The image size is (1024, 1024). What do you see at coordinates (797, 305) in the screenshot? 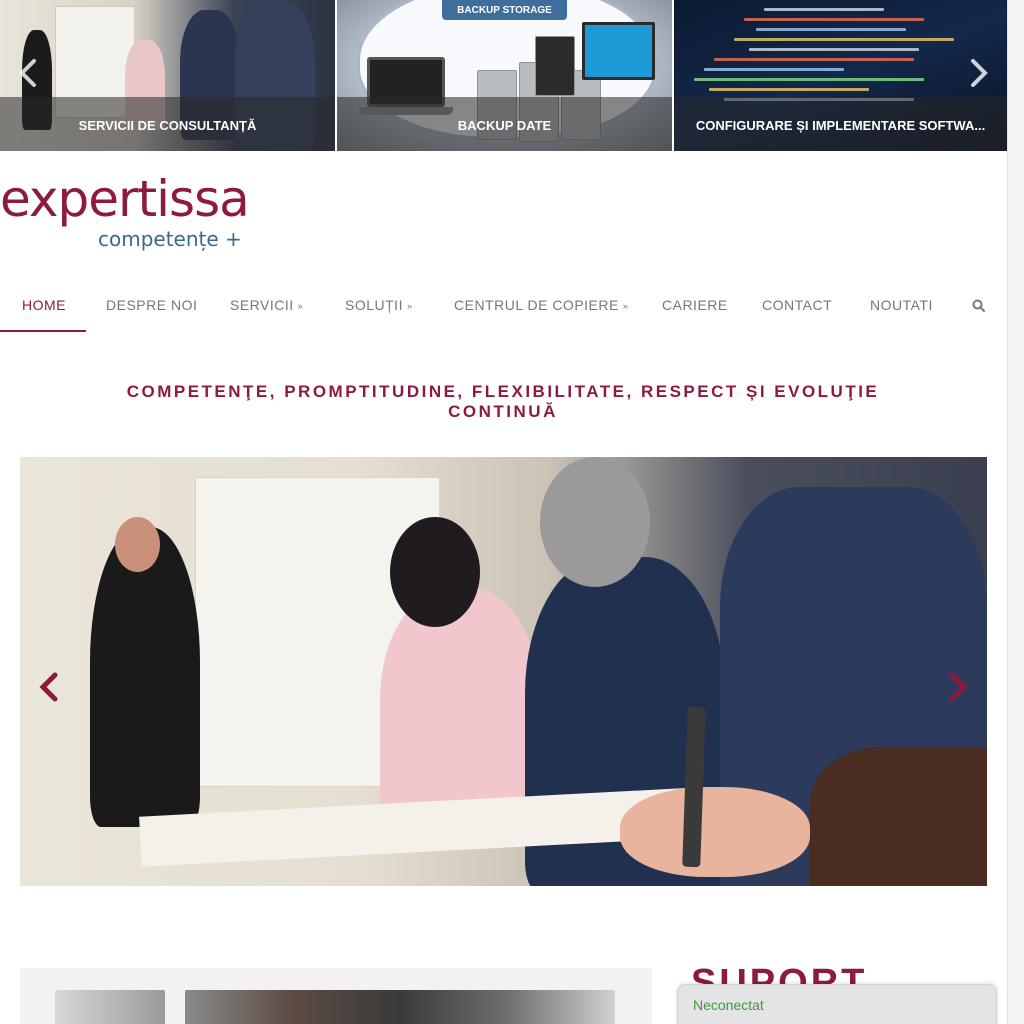
I see `nav-item-contact: CONTACT` at bounding box center [797, 305].